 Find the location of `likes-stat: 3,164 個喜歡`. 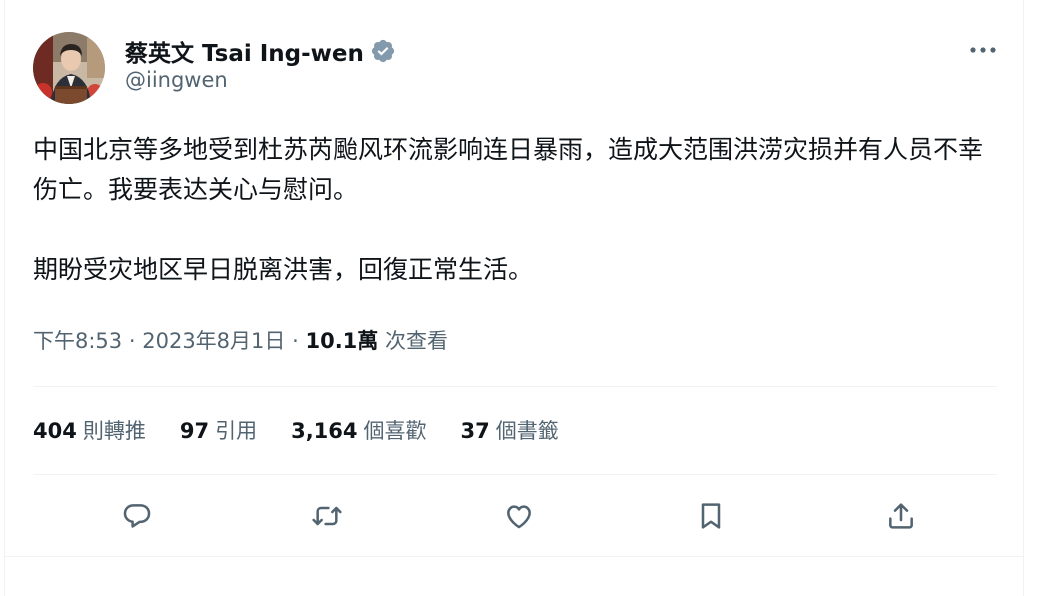

likes-stat: 3,164 個喜歡 is located at coordinates (358, 430).